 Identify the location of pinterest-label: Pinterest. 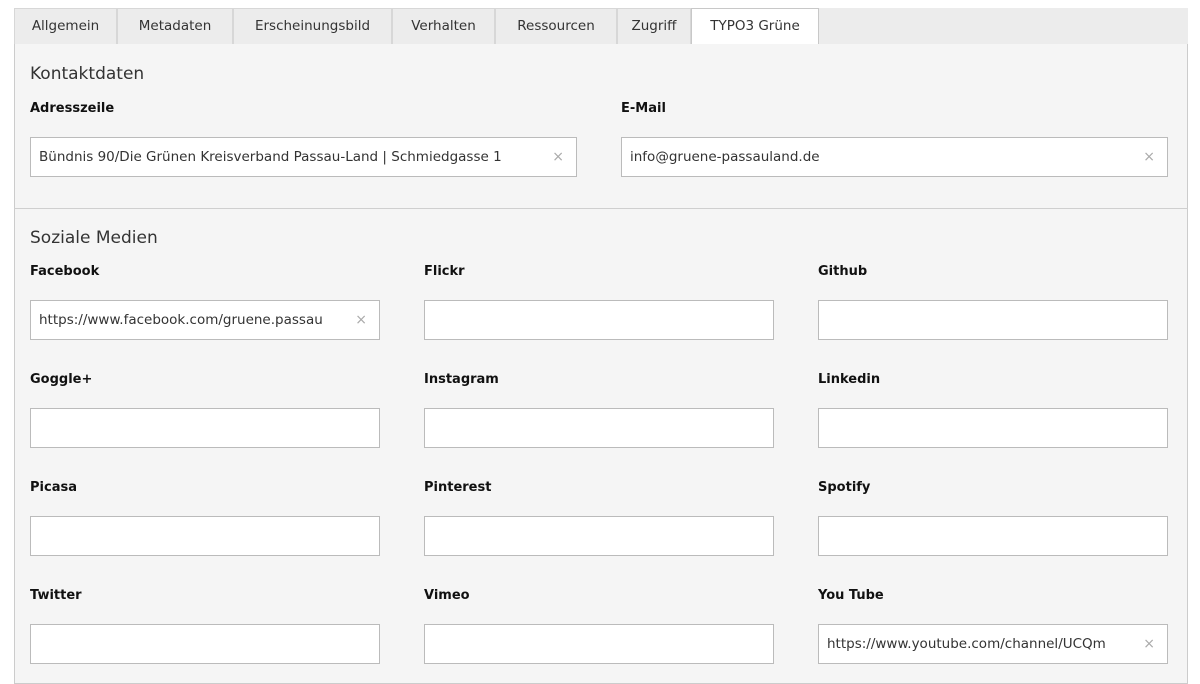
(458, 487).